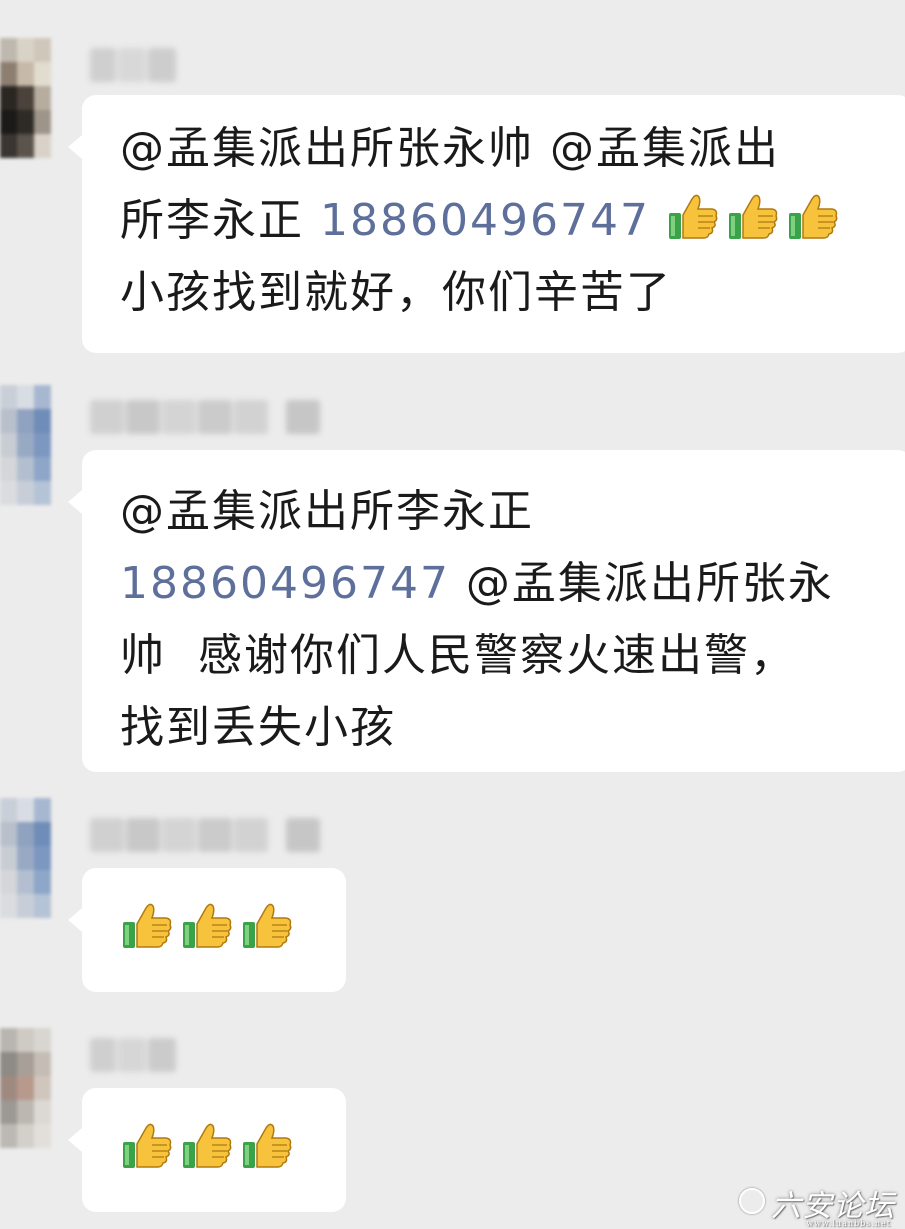 The width and height of the screenshot is (905, 1229). What do you see at coordinates (817, 1204) in the screenshot?
I see `forum-watermark: 六安论坛 www.luanbbs.net` at bounding box center [817, 1204].